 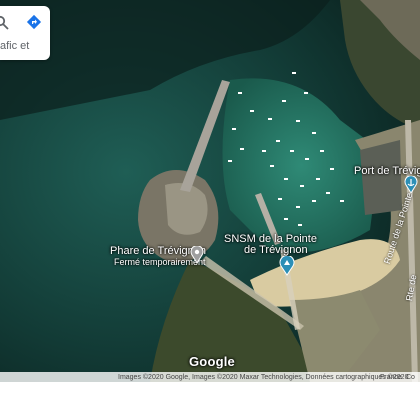 What do you see at coordinates (34, 22) in the screenshot?
I see `directions-icon` at bounding box center [34, 22].